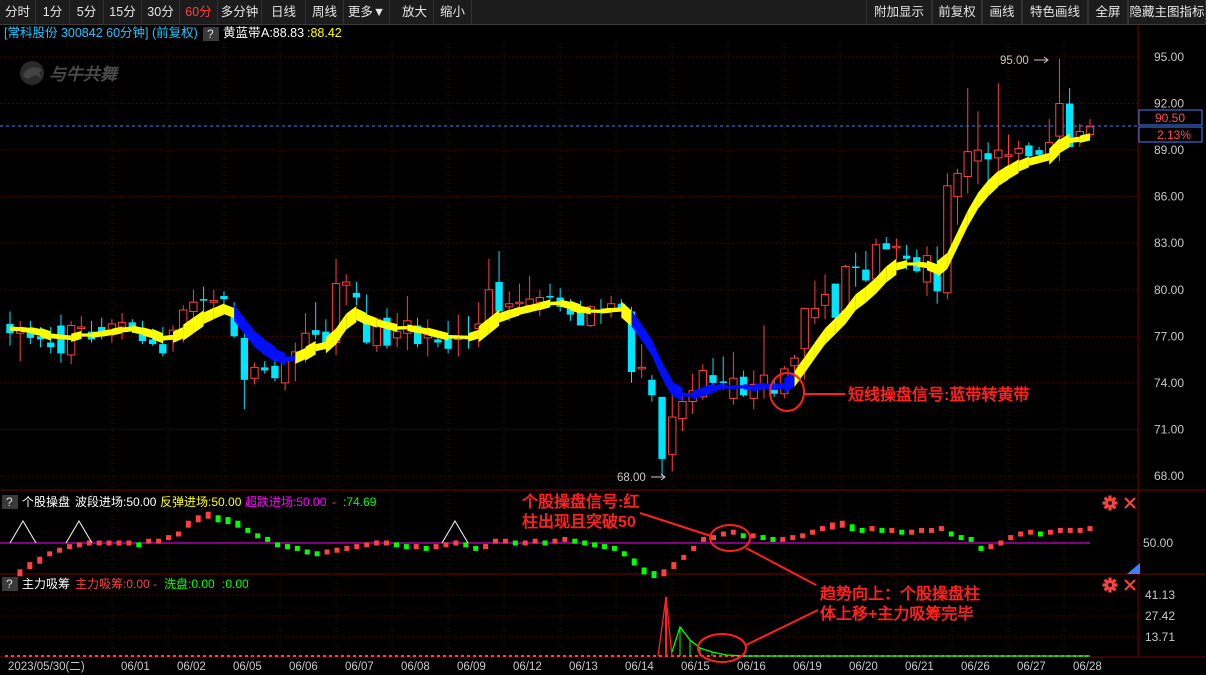 This screenshot has height=675, width=1206. What do you see at coordinates (1169, 150) in the screenshot?
I see `price-tick: 89.00` at bounding box center [1169, 150].